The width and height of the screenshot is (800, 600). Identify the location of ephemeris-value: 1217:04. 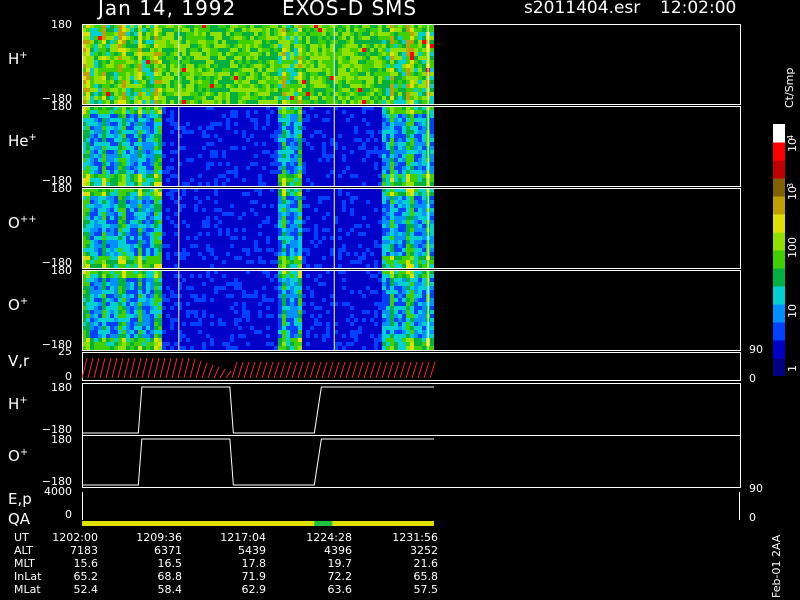
(243, 537).